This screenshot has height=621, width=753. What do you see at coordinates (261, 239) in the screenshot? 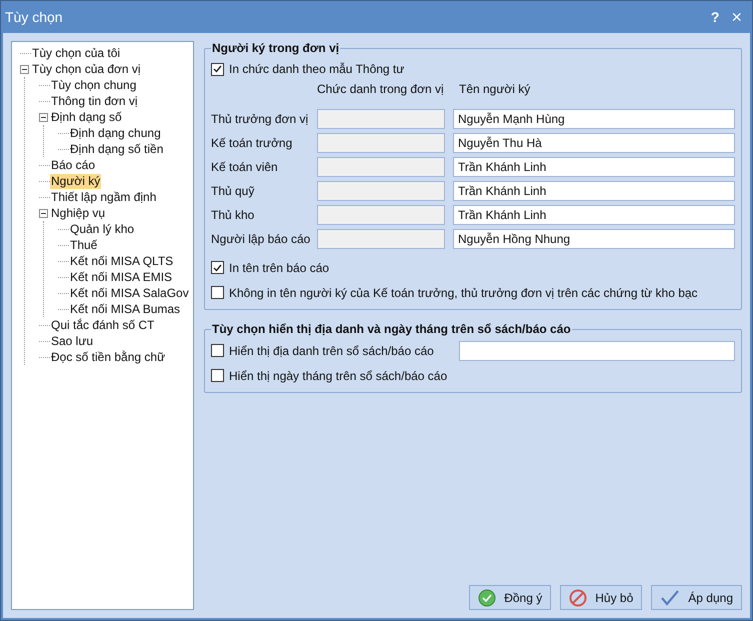
I see `signer-role-label: Người lập báo cáo` at bounding box center [261, 239].